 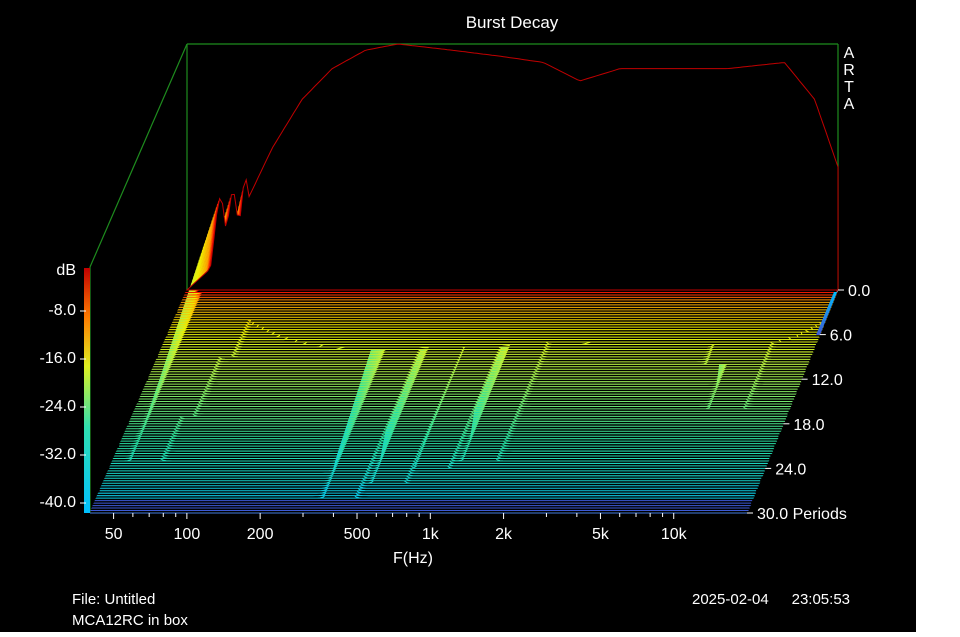 I want to click on db-tick-label: -24.0, so click(x=58, y=406).